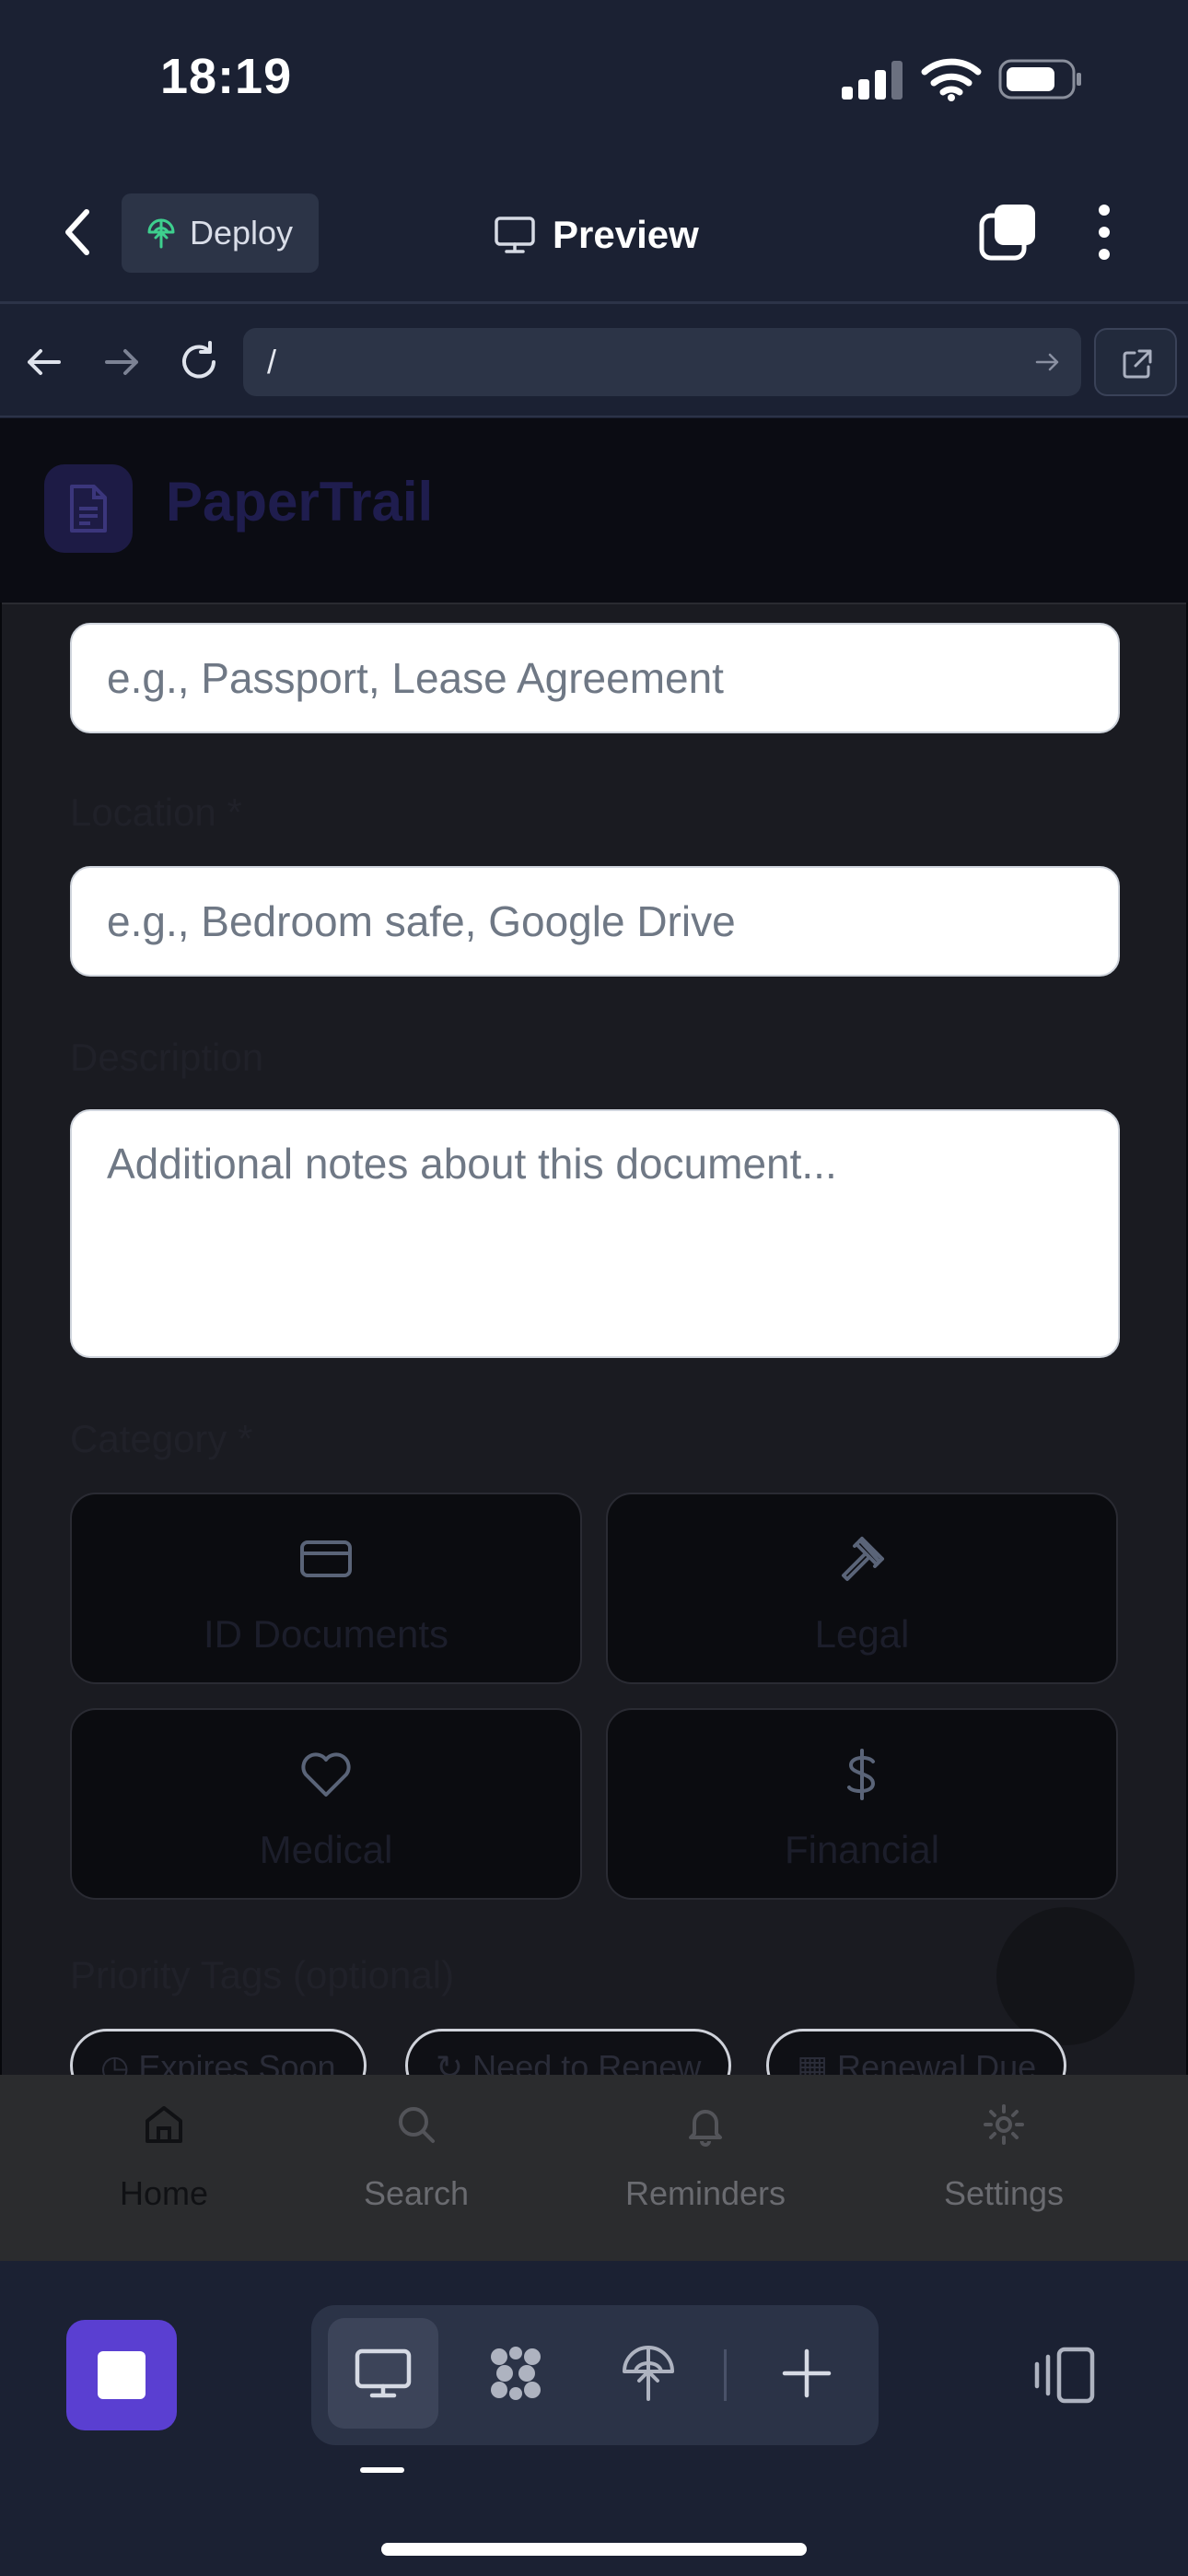  Describe the element at coordinates (164, 2124) in the screenshot. I see `home-icon` at that location.